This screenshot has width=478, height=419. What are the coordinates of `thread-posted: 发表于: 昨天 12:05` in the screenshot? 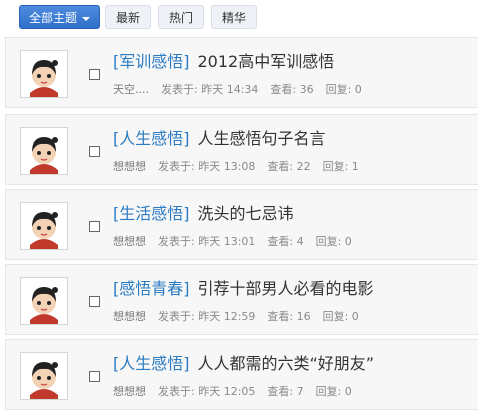 It's located at (207, 391).